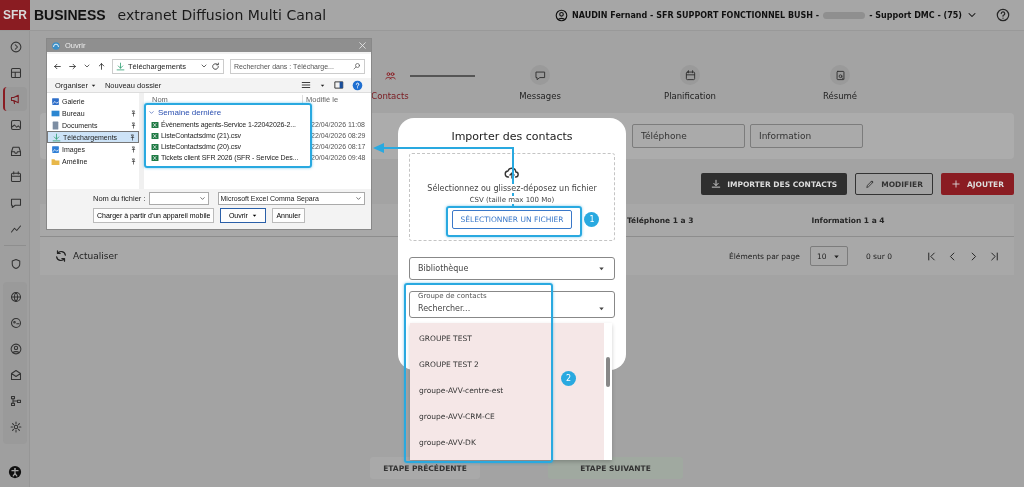 The width and height of the screenshot is (1024, 487). What do you see at coordinates (72, 66) in the screenshot?
I see `forward-icon` at bounding box center [72, 66].